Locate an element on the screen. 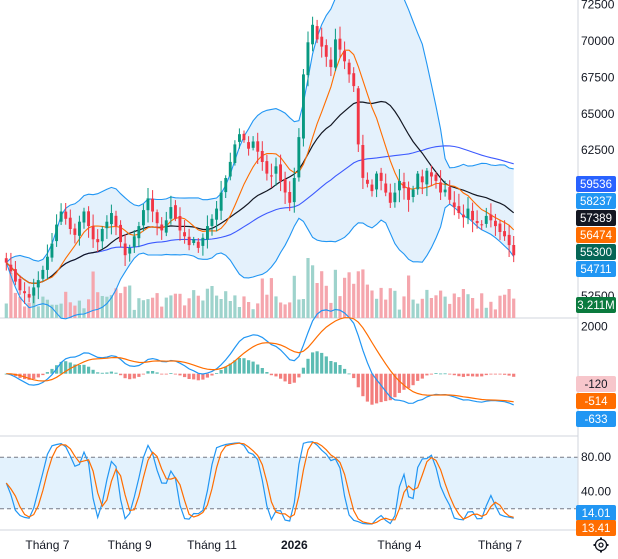  stochastic-panel is located at coordinates (289, 483).